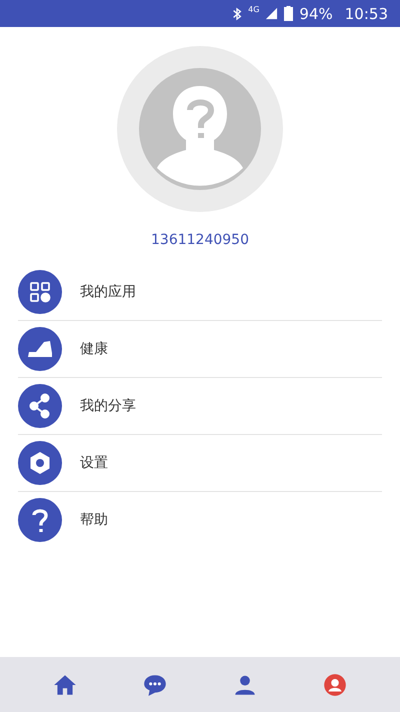 The width and height of the screenshot is (400, 712). What do you see at coordinates (40, 463) in the screenshot?
I see `settings-icon` at bounding box center [40, 463].